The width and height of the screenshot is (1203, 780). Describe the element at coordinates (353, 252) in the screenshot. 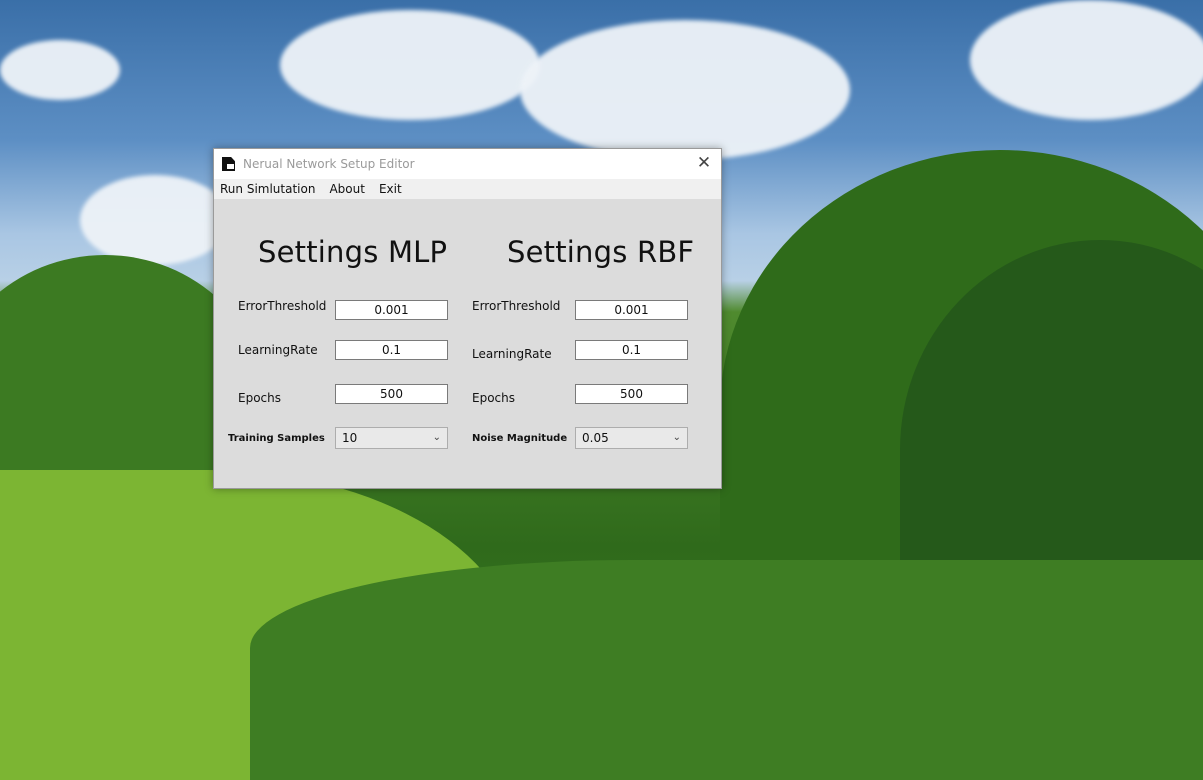

I see `mlp-heading: Settings MLP` at that location.